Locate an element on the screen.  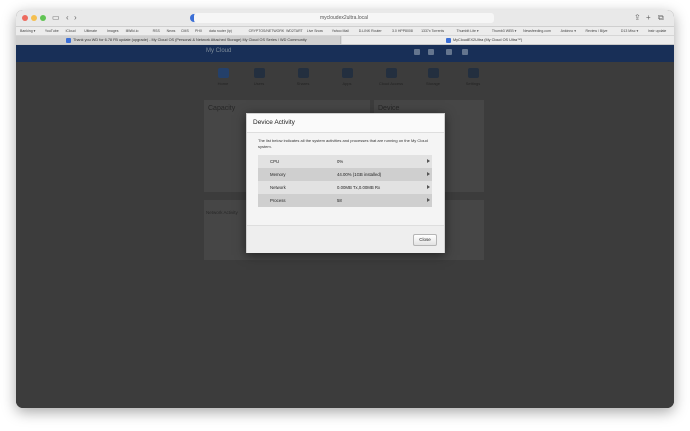
bookmark-item: ThumbIt Lite ▾ is located at coordinates (468, 31).